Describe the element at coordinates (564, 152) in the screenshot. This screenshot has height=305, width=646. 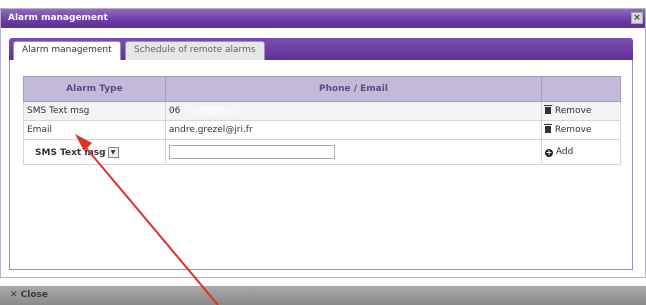
I see `add-label: Add` at that location.